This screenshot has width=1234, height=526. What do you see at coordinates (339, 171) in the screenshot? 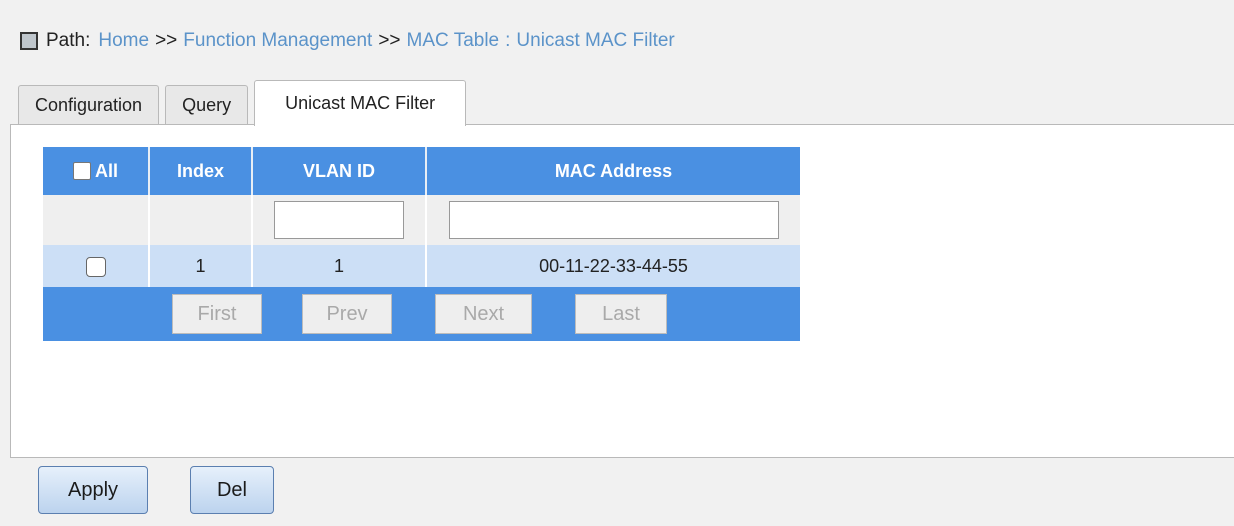
I see `header-vlan-id: VLAN ID` at bounding box center [339, 171].